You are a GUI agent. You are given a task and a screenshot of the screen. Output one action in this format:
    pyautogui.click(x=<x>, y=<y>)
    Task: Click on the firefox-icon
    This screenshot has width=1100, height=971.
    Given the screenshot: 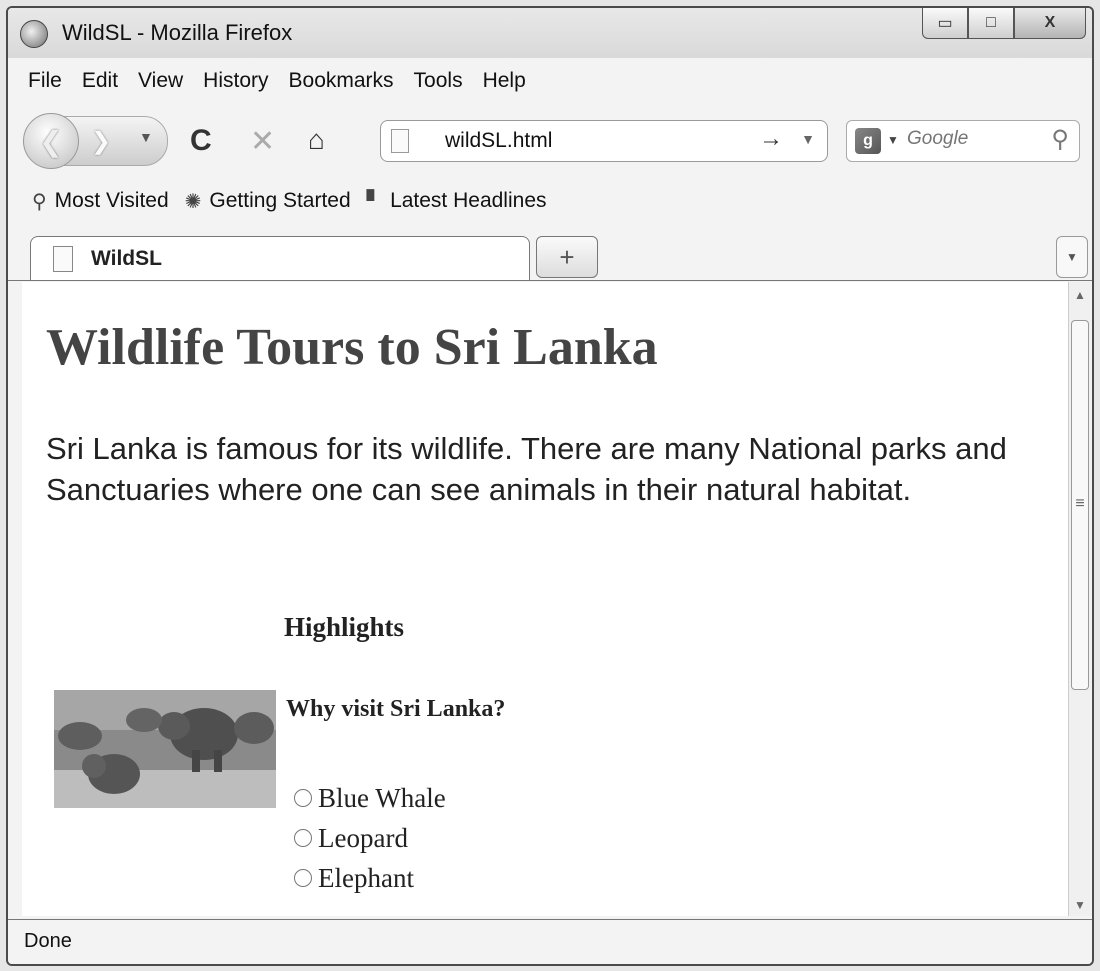 What is the action you would take?
    pyautogui.click(x=34, y=34)
    